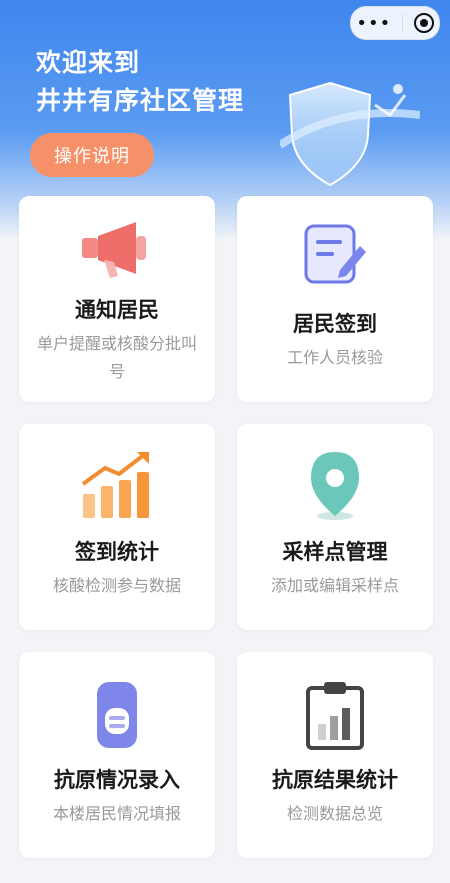 Image resolution: width=450 pixels, height=883 pixels. Describe the element at coordinates (335, 780) in the screenshot. I see `card-title: 抗原结果统计` at that location.